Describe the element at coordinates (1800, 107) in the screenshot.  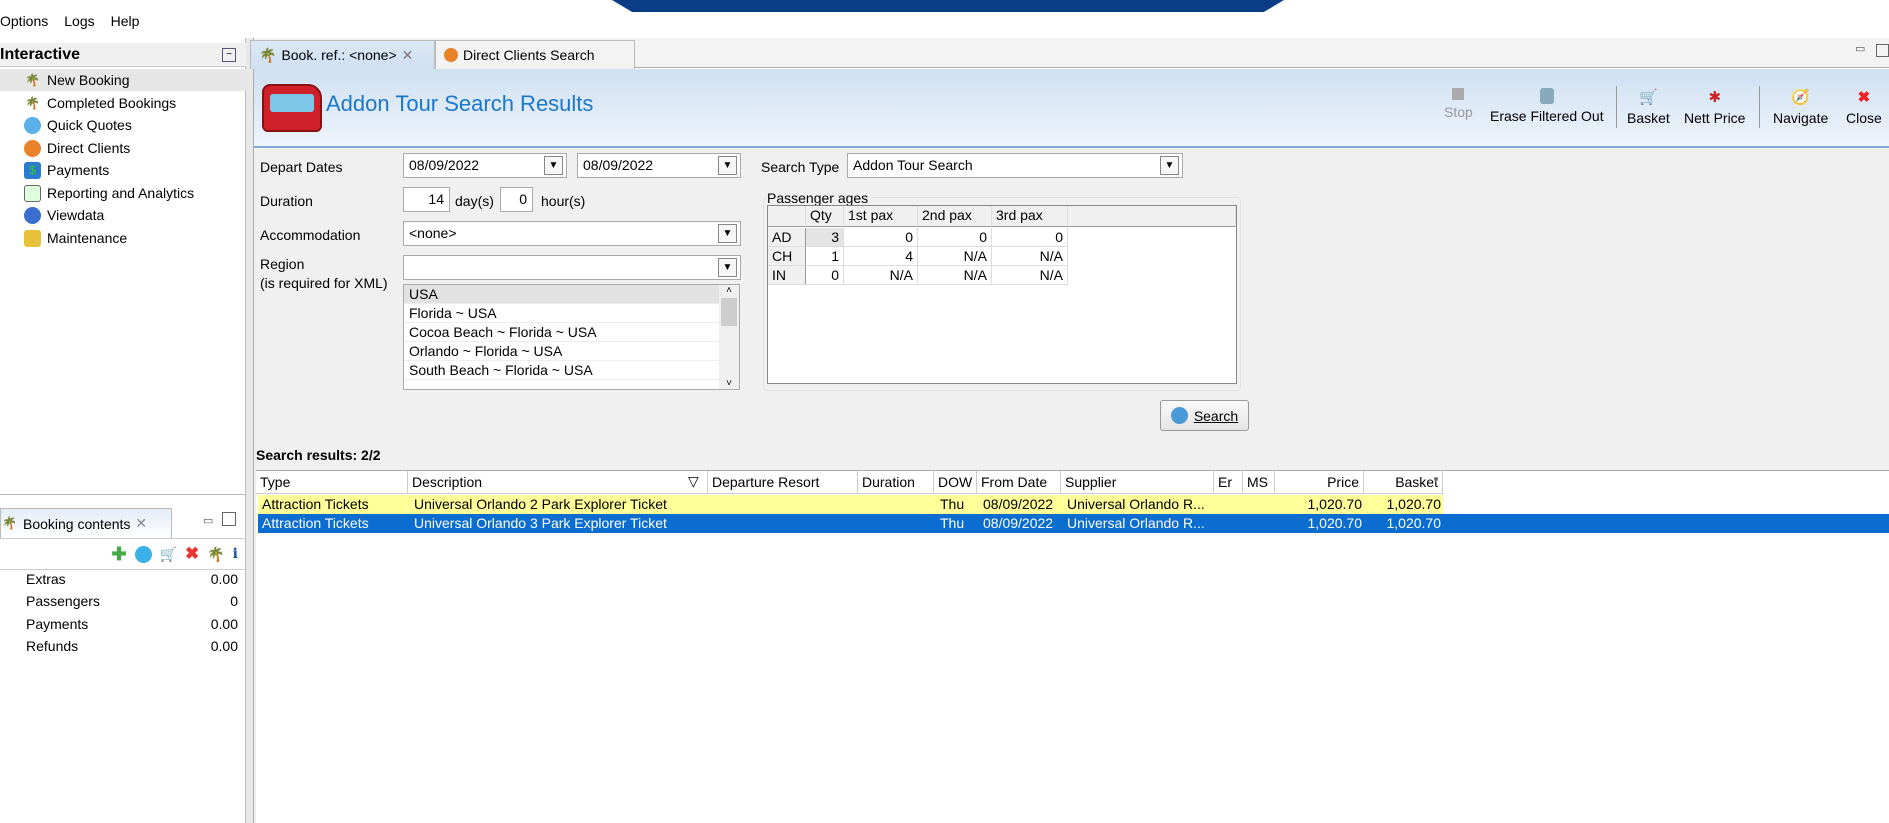
I see `navigate-button: 🧭 Navigate` at that location.